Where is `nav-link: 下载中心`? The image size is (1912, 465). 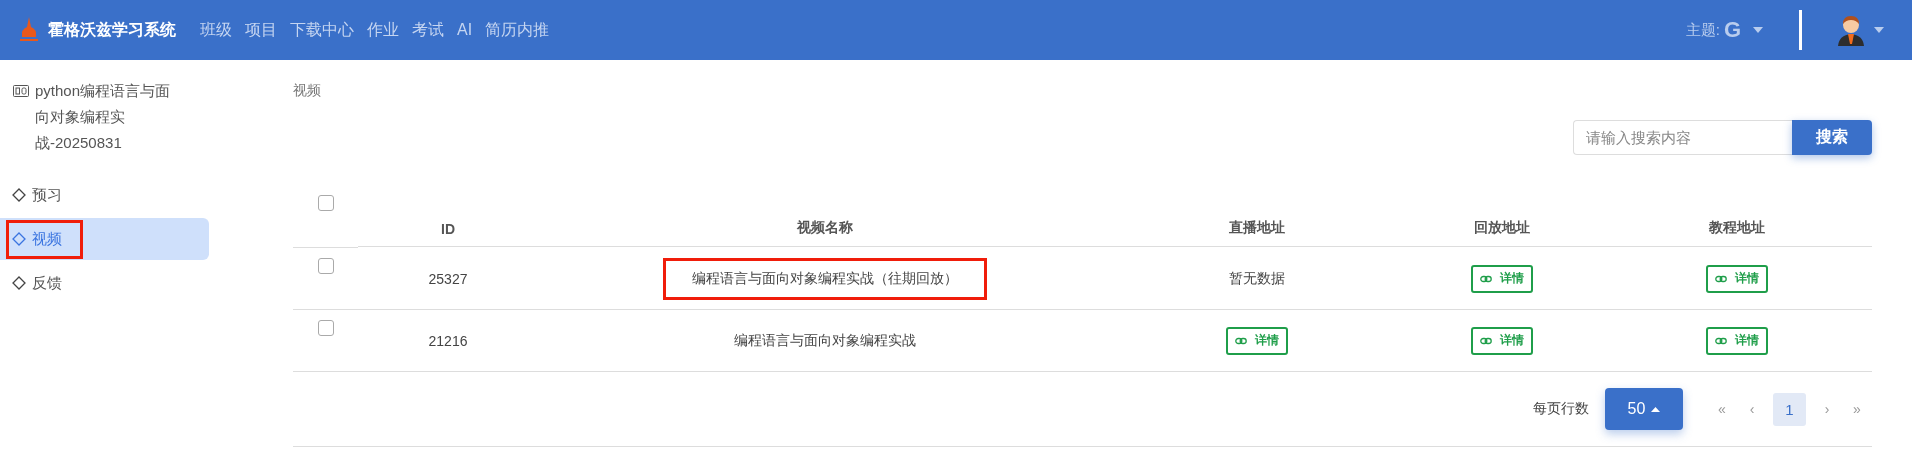 nav-link: 下载中心 is located at coordinates (322, 30).